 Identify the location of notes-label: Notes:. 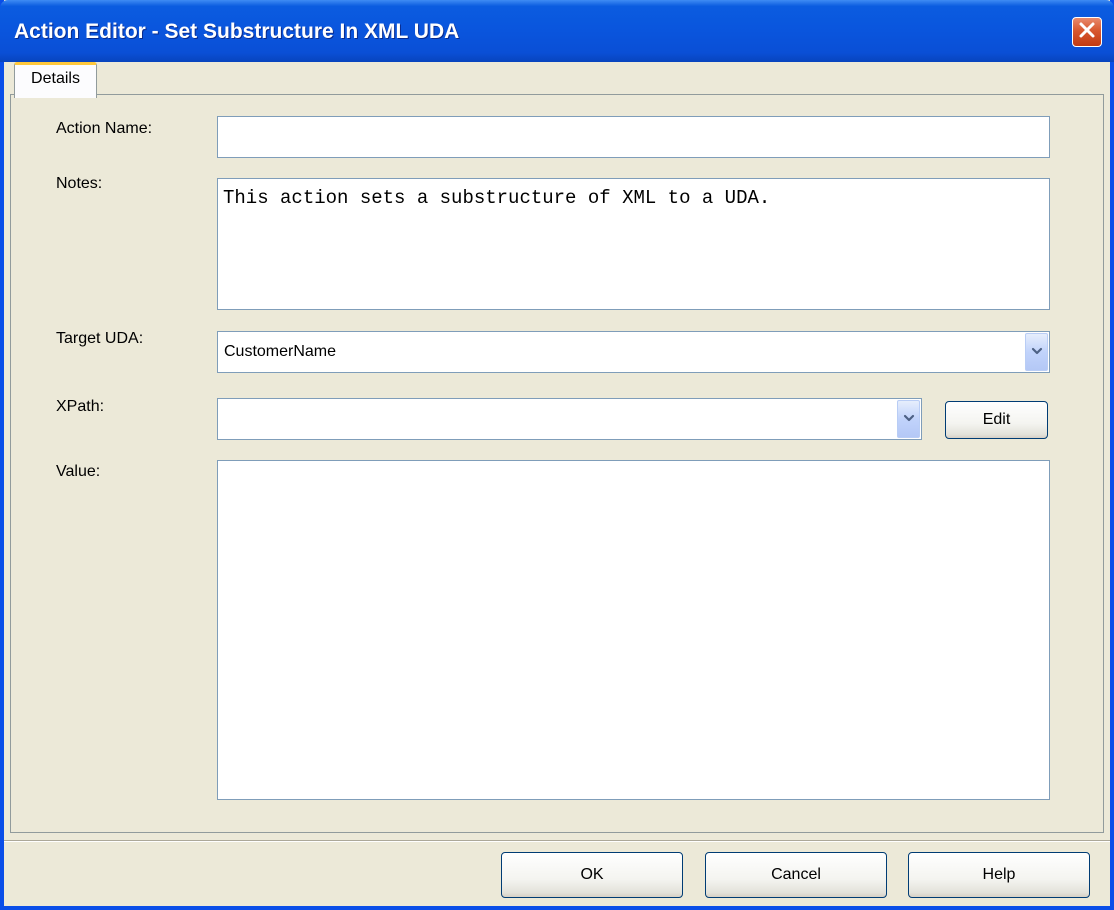
(79, 183).